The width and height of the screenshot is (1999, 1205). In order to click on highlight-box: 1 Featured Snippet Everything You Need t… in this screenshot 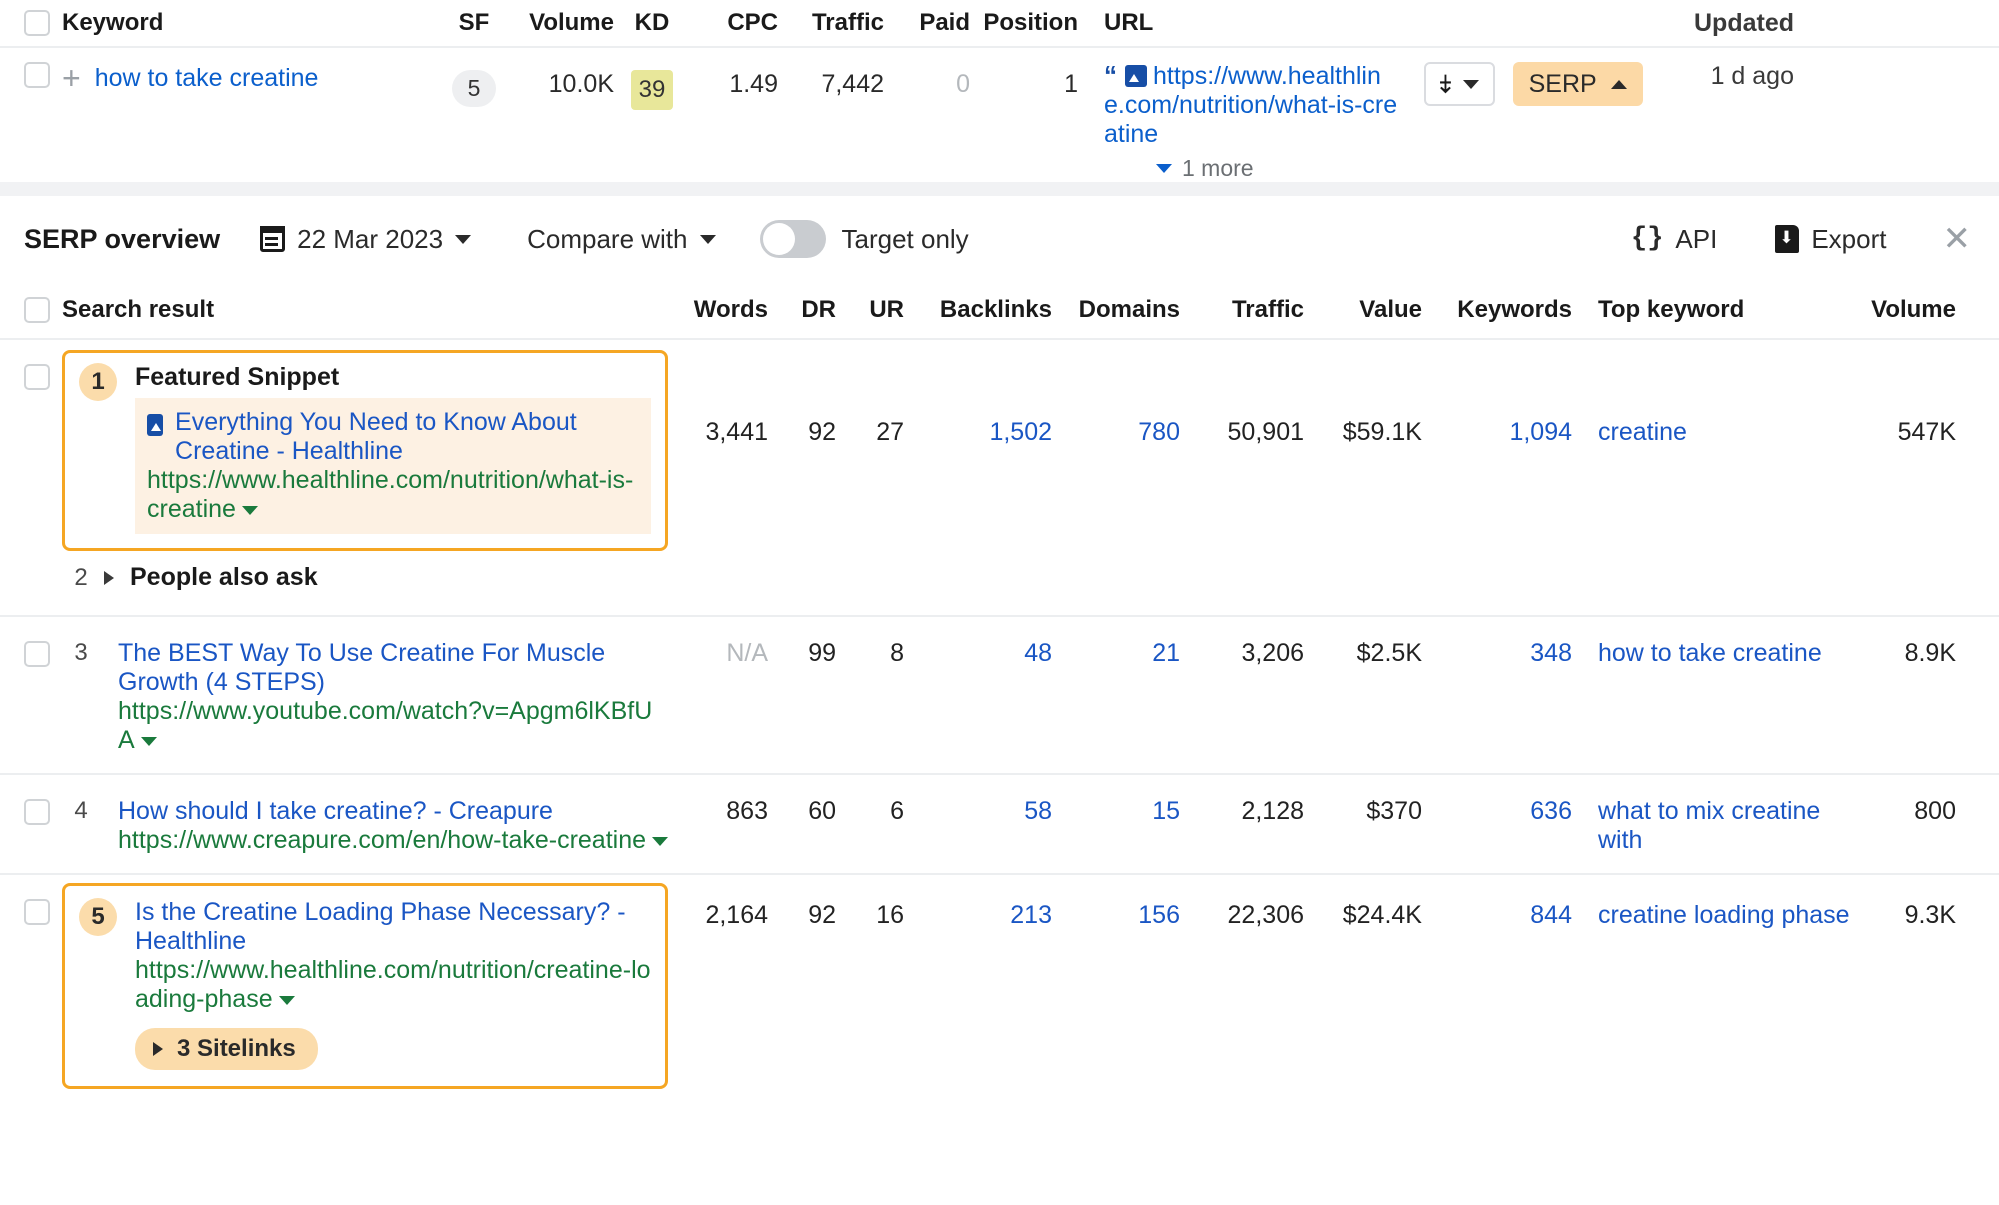, I will do `click(365, 450)`.